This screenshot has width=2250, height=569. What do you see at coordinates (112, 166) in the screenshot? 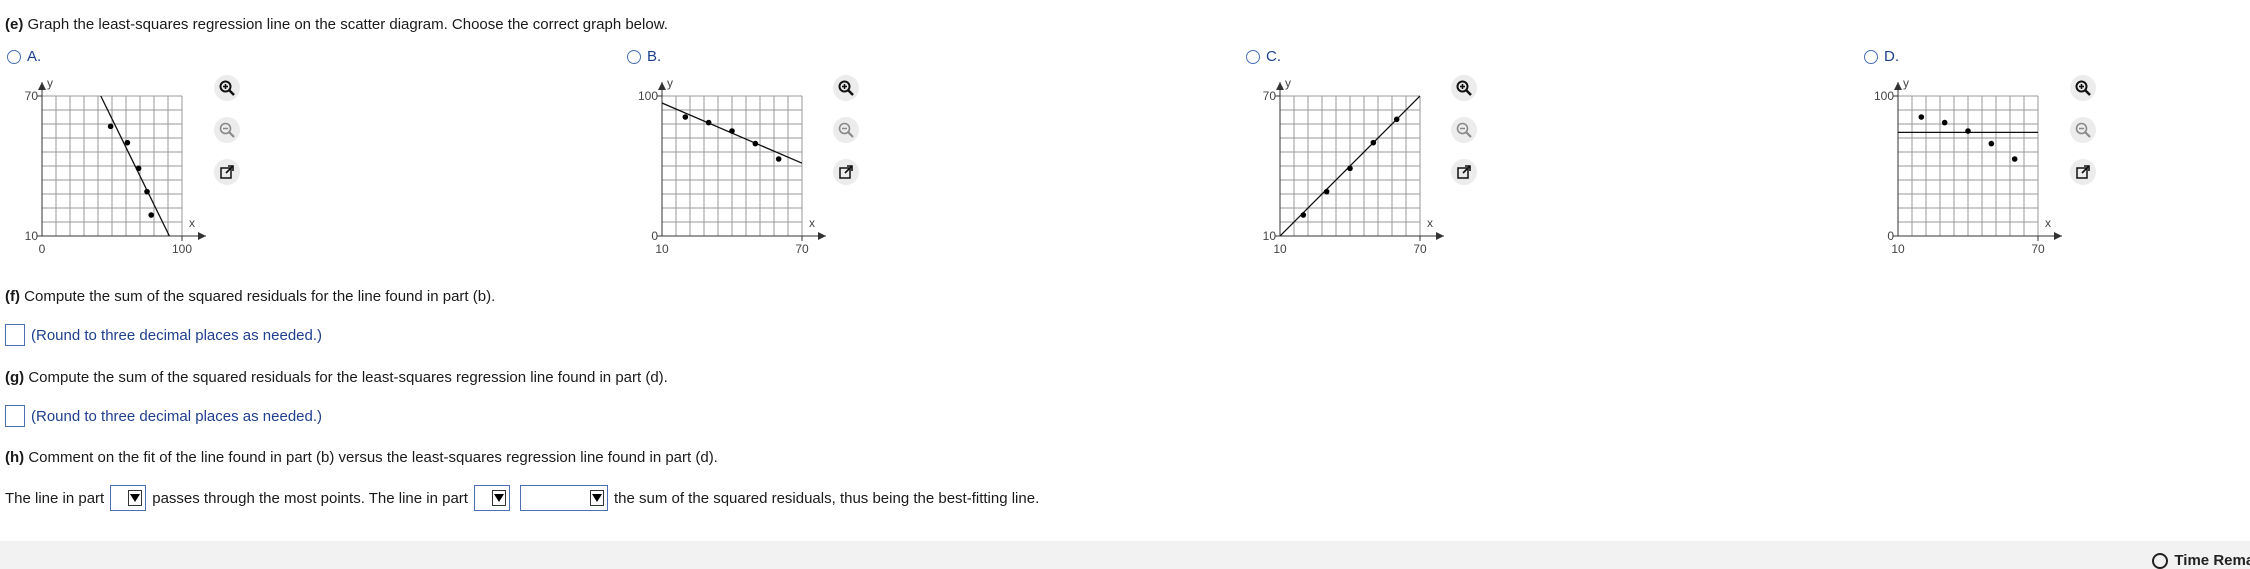
I see `grid-lines` at bounding box center [112, 166].